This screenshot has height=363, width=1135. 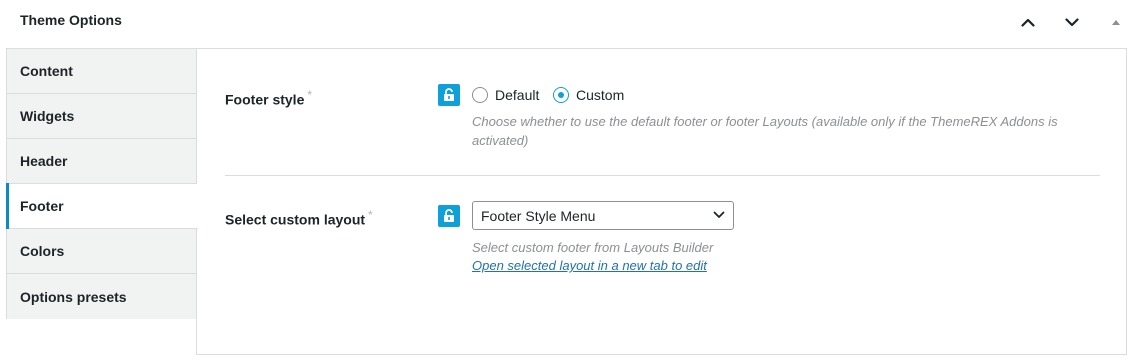 I want to click on toggle-panel-button, so click(x=1116, y=22).